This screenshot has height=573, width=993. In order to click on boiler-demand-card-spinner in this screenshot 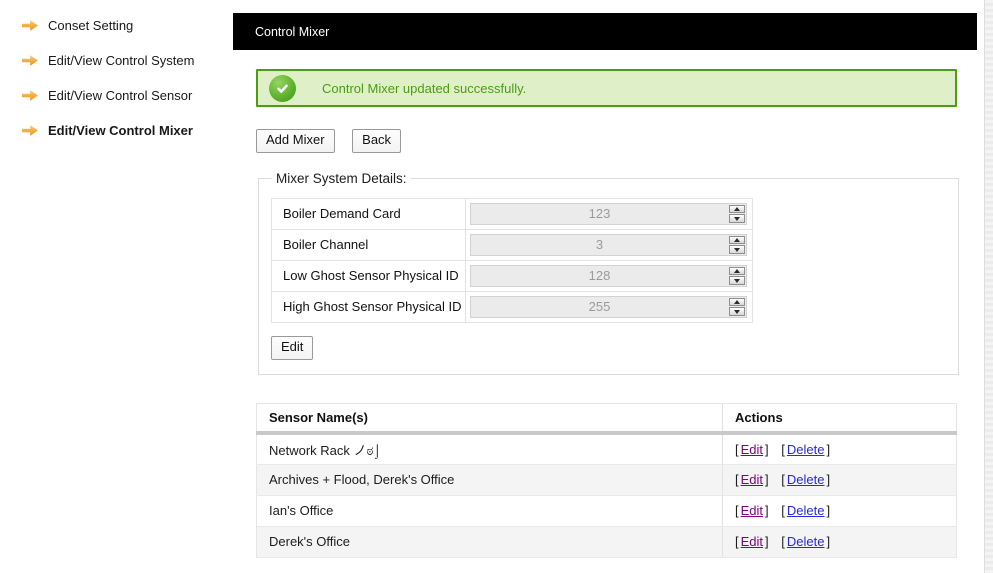, I will do `click(608, 213)`.